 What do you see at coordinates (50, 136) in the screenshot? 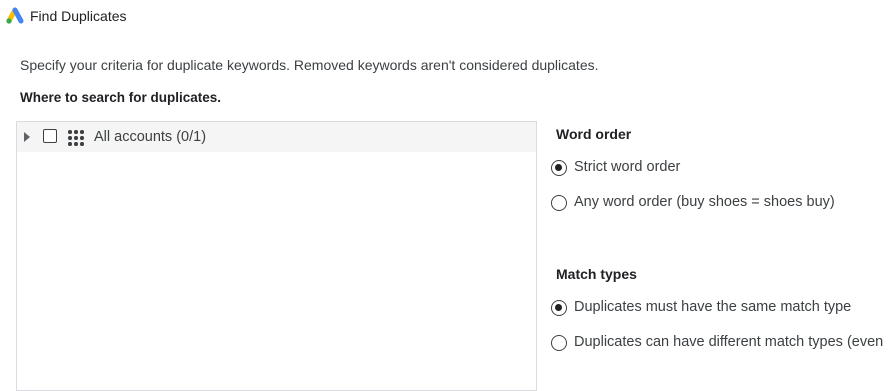
I see `all-accounts-checkbox` at bounding box center [50, 136].